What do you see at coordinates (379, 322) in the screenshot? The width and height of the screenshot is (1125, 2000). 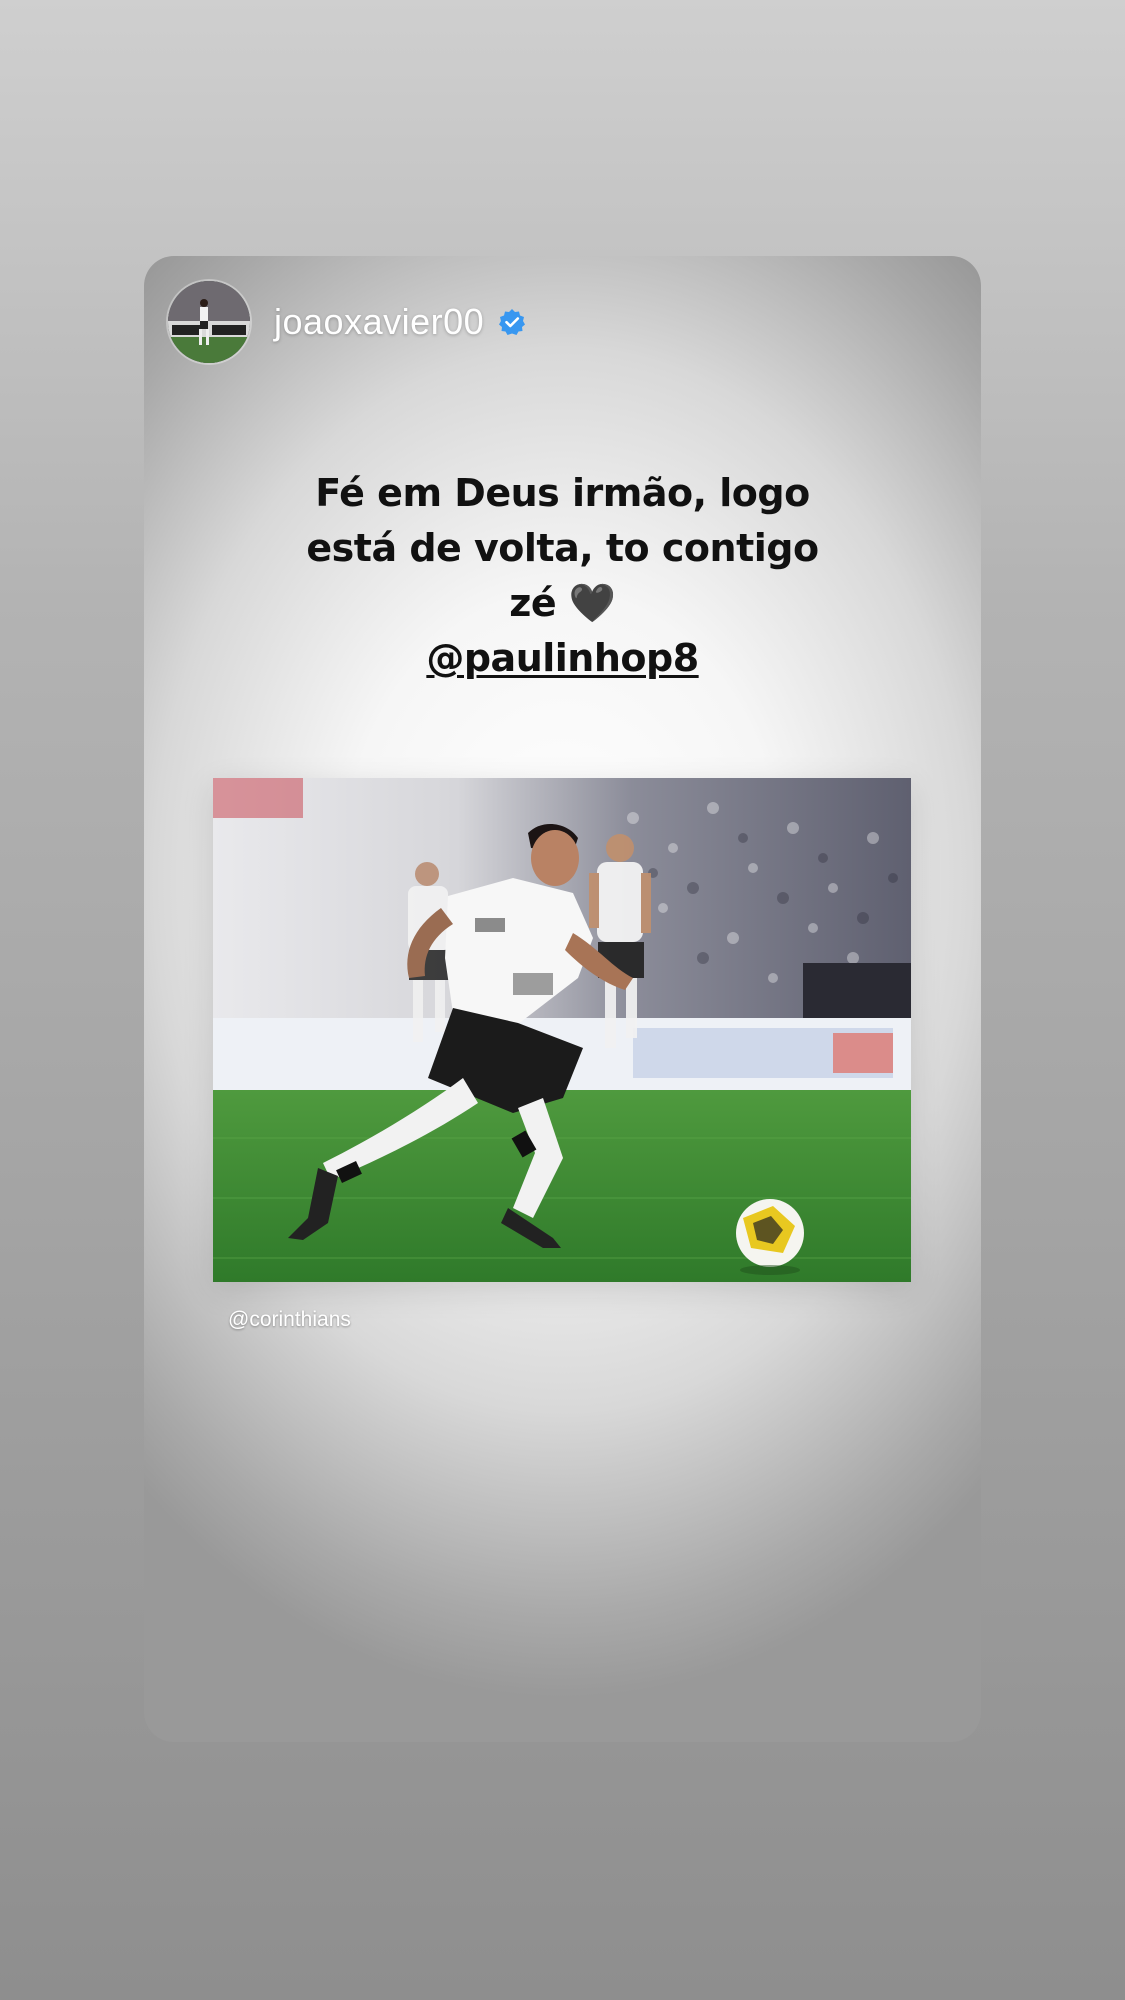 I see `username: joaoxavier00` at bounding box center [379, 322].